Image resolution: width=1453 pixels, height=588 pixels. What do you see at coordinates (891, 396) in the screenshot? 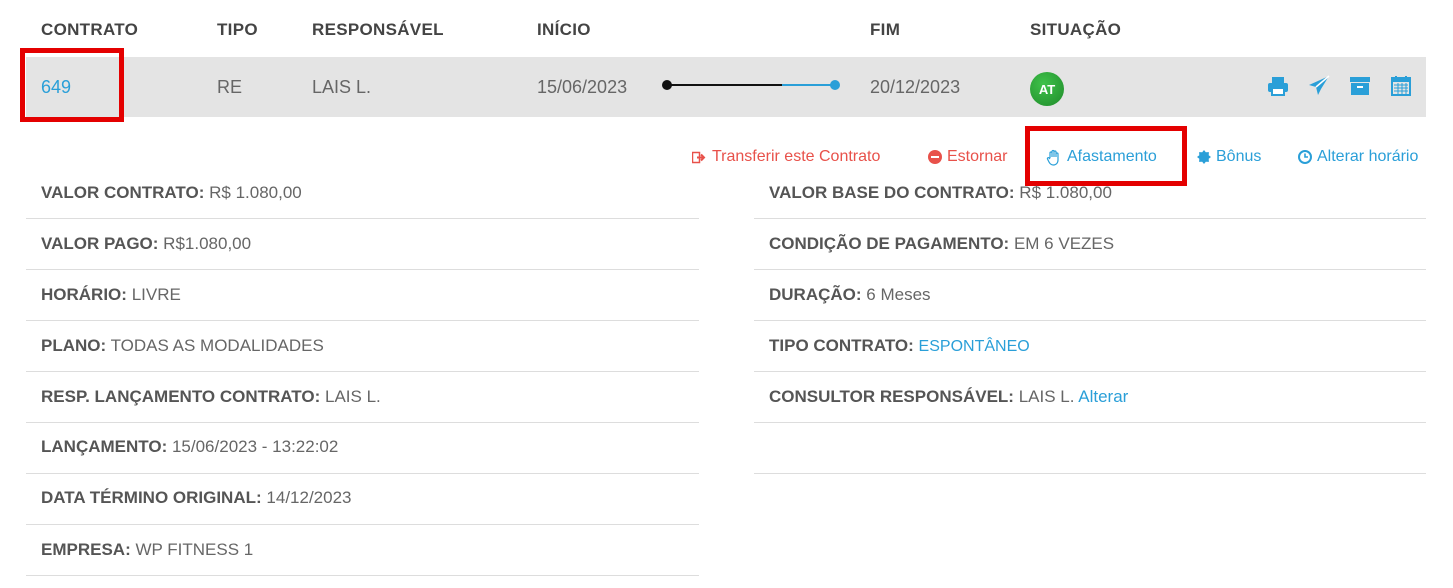
I see `detail-label: CONSULTOR RESPONSÁVEL:` at bounding box center [891, 396].